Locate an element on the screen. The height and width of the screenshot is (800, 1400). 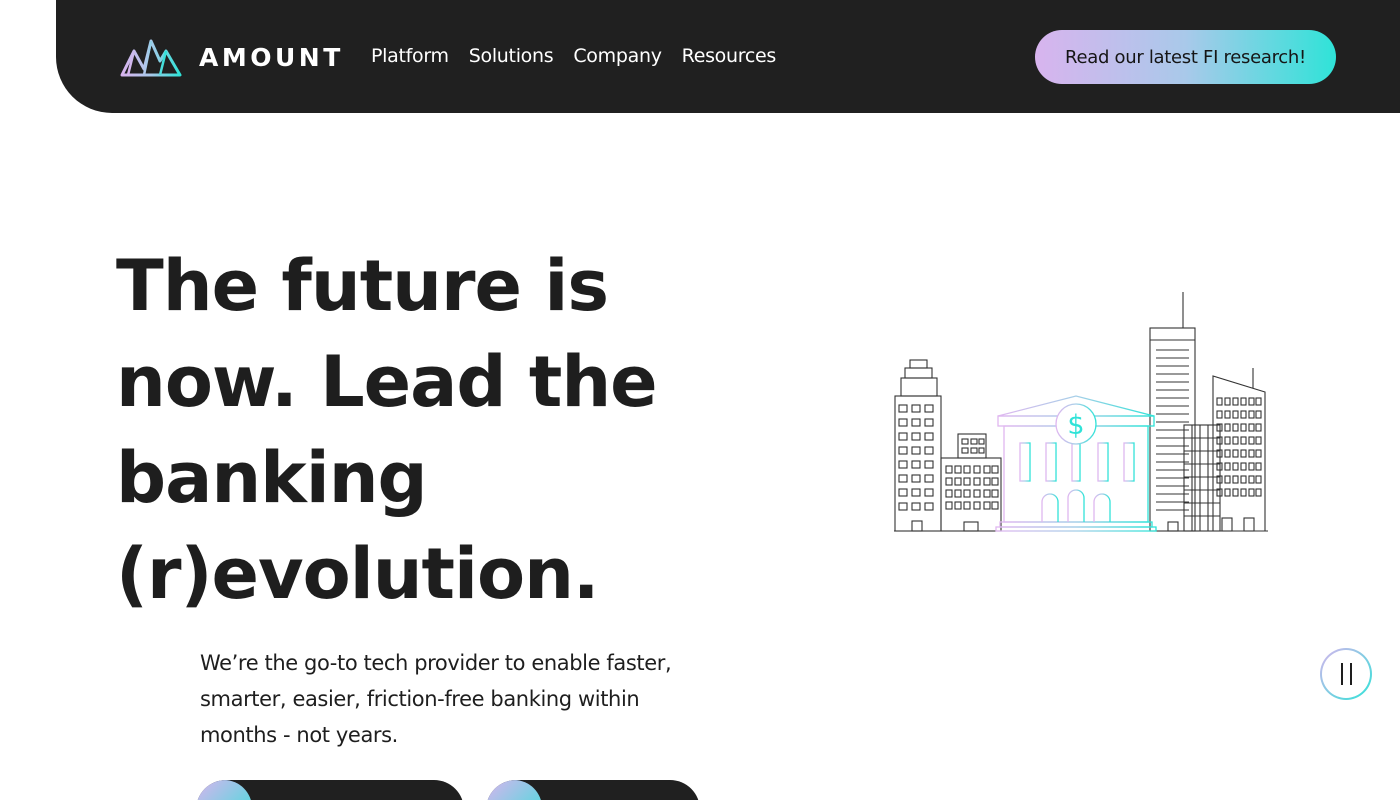
hero-headline-line: (r)evolution. is located at coordinates (358, 574).